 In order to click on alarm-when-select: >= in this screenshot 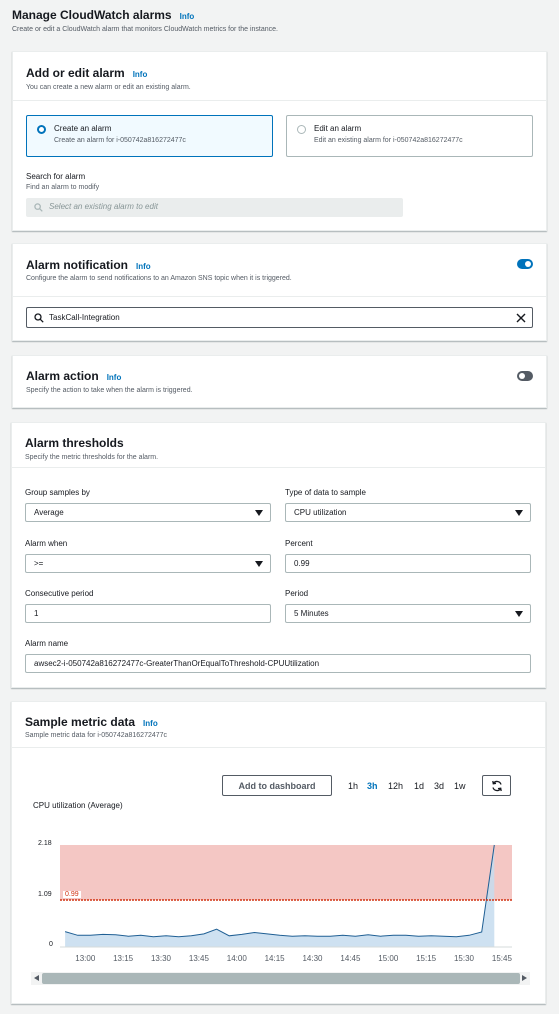, I will do `click(148, 563)`.